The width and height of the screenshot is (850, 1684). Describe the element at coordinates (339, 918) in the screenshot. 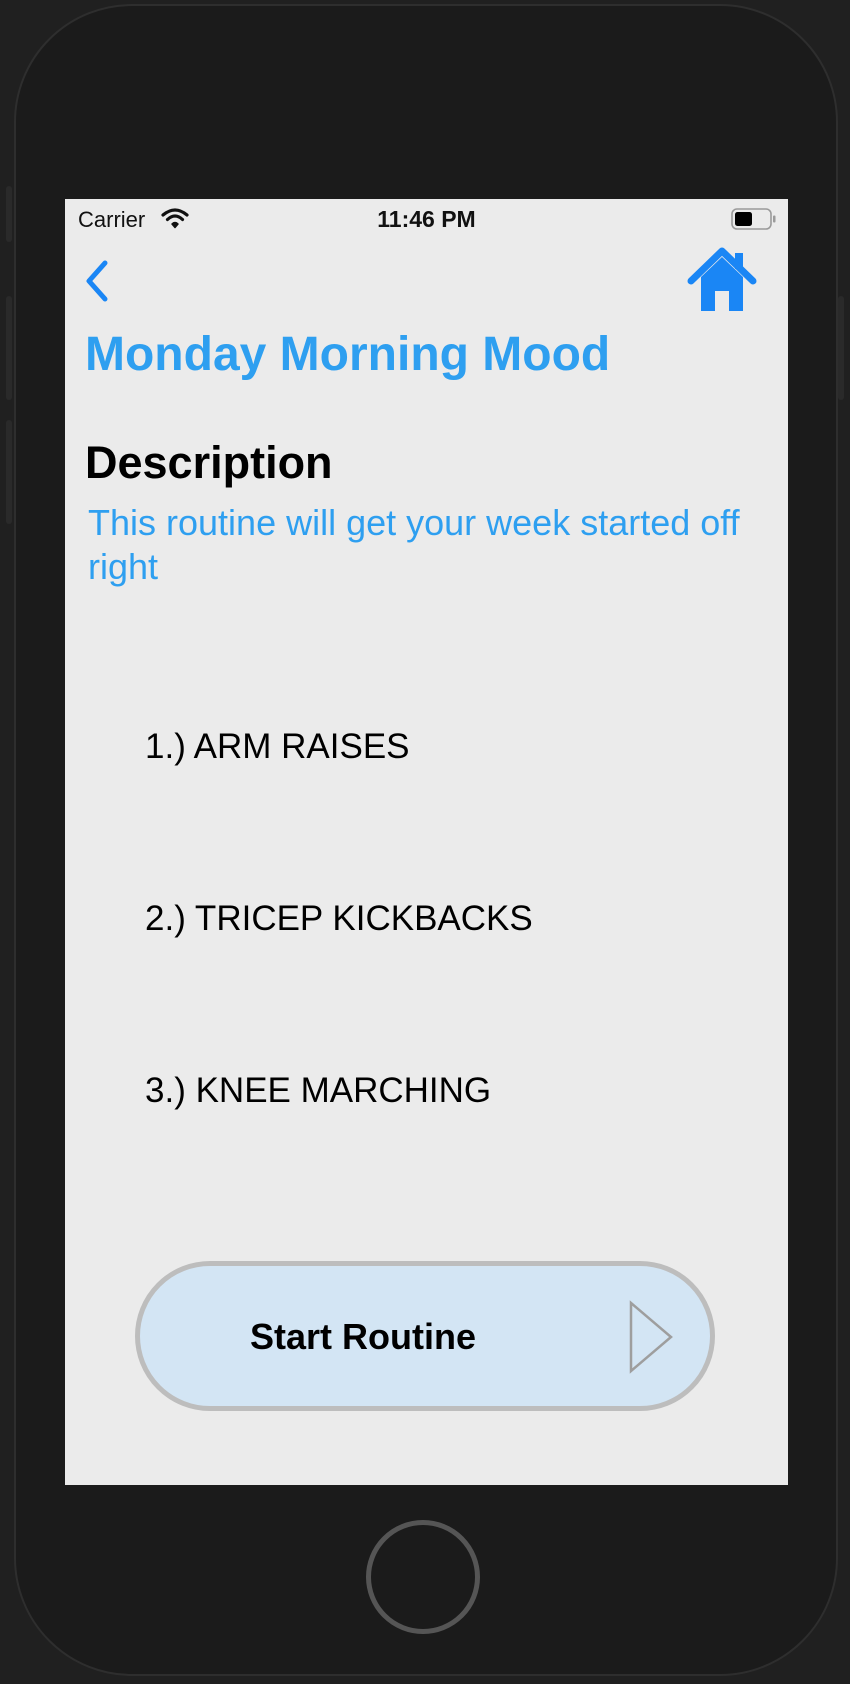

I see `exercise-item-tricep-kickbacks: 2.) TRICEP KICKBACKS` at that location.